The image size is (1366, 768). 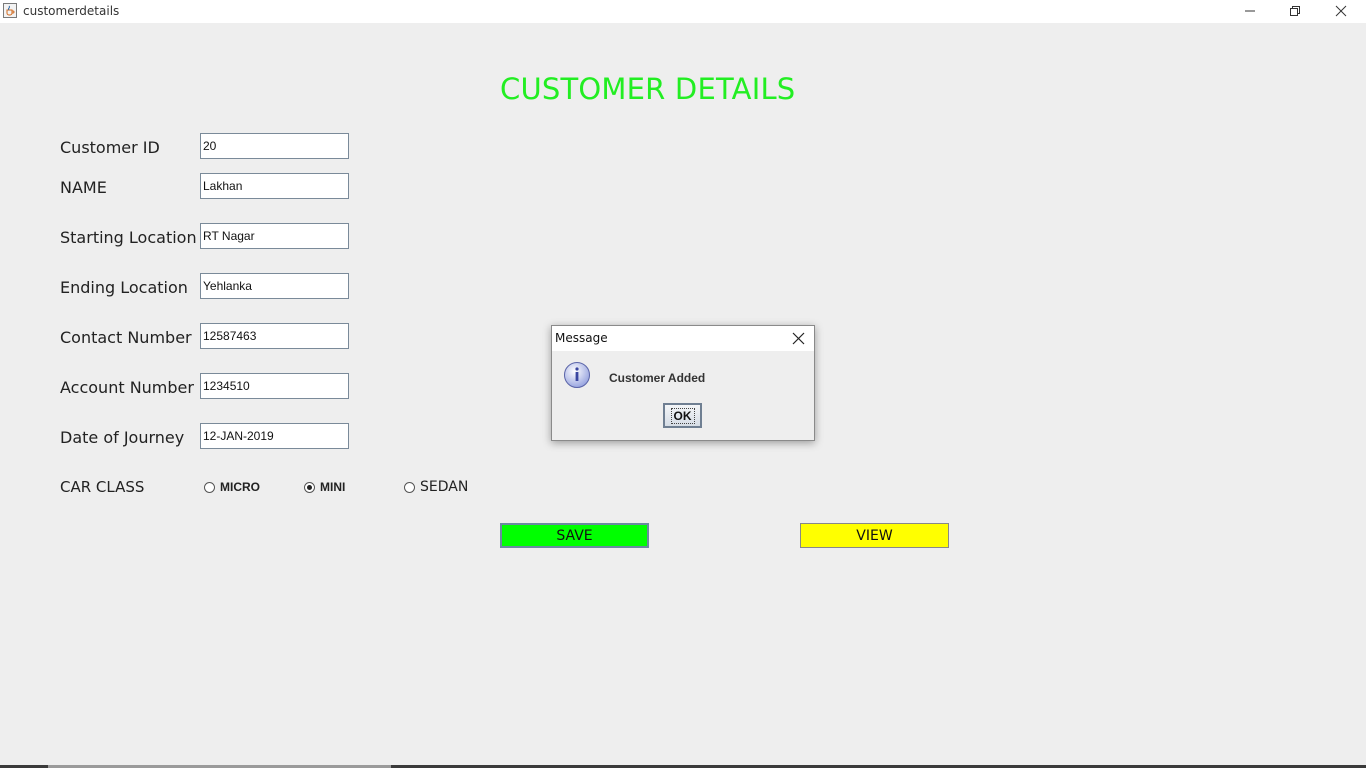 I want to click on window-title: customerdetails, so click(x=71, y=11).